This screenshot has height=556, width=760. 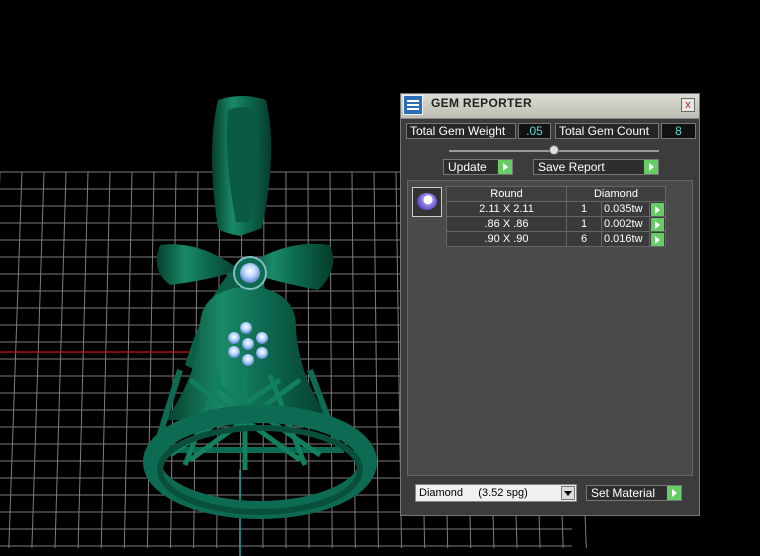 I want to click on chevron-down-icon, so click(x=568, y=493).